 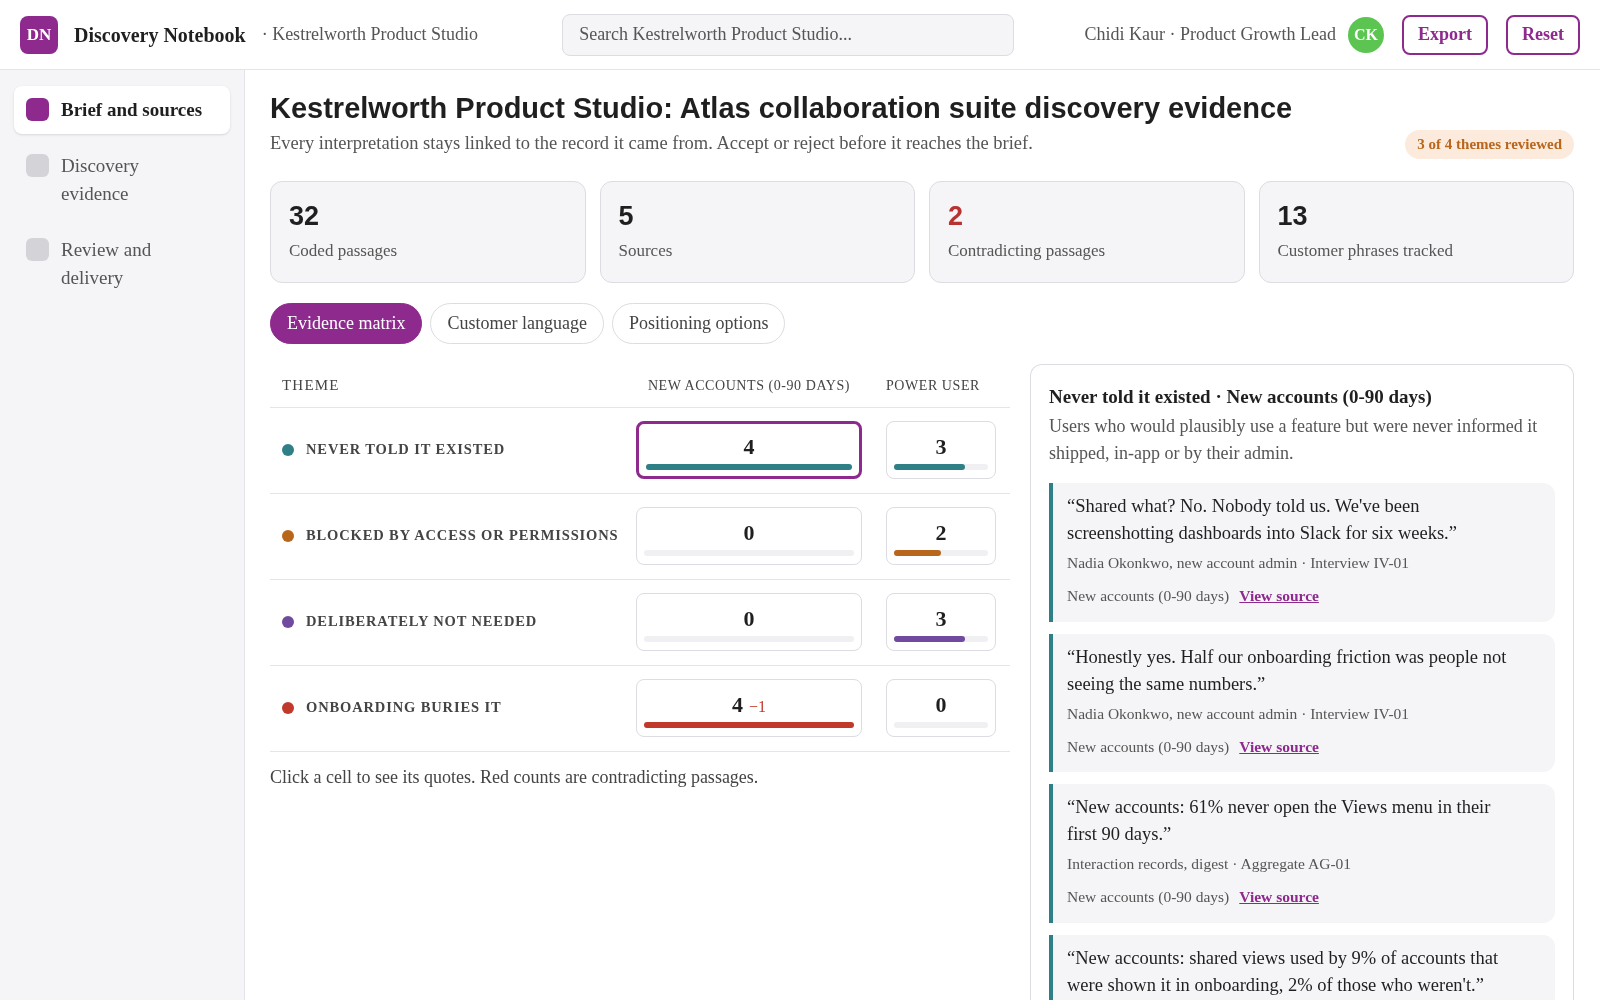 What do you see at coordinates (651, 144) in the screenshot?
I see `page-subtitle: Every interpretation stays linked to the record it came from. Accept or reject before it reaches the brief.` at bounding box center [651, 144].